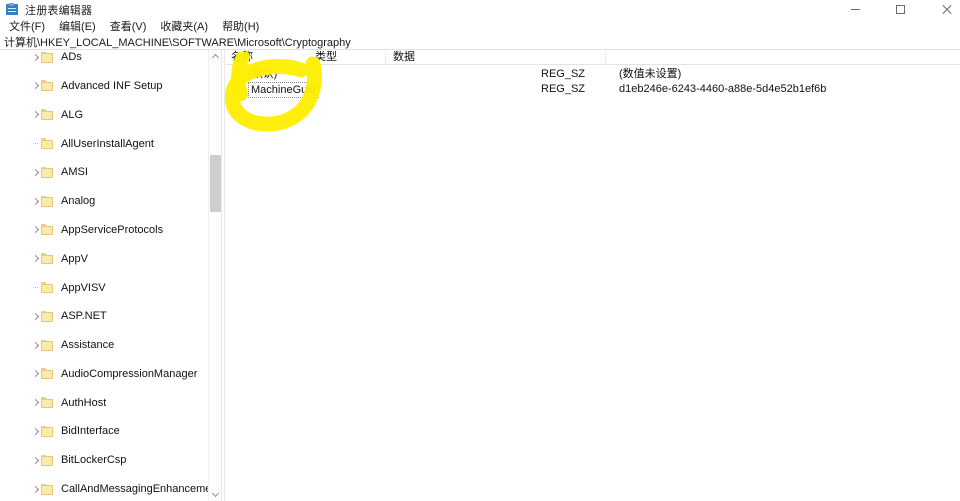 The image size is (960, 501). I want to click on tree-item-analog: Analog, so click(104, 201).